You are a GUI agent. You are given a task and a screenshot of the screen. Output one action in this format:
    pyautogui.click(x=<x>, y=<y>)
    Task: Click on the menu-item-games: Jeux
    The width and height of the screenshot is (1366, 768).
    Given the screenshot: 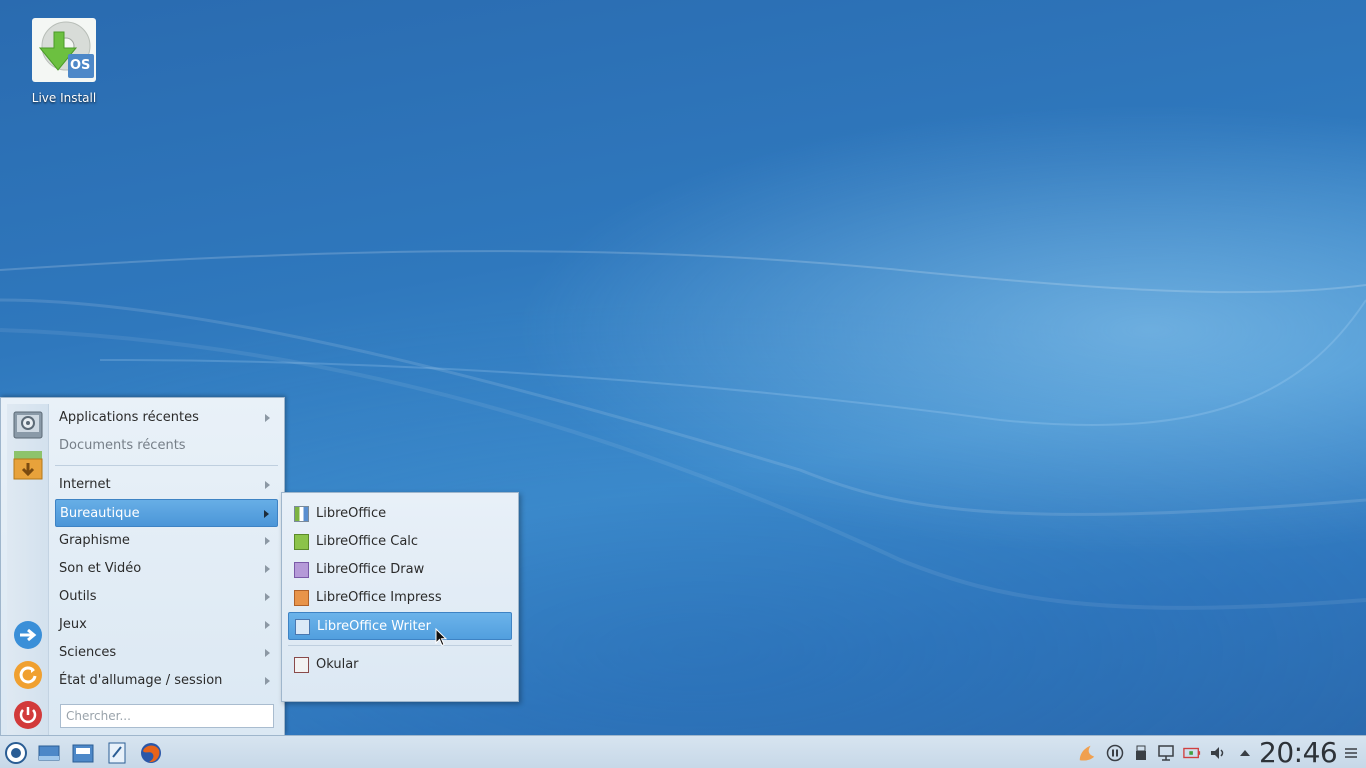 What is the action you would take?
    pyautogui.click(x=166, y=625)
    